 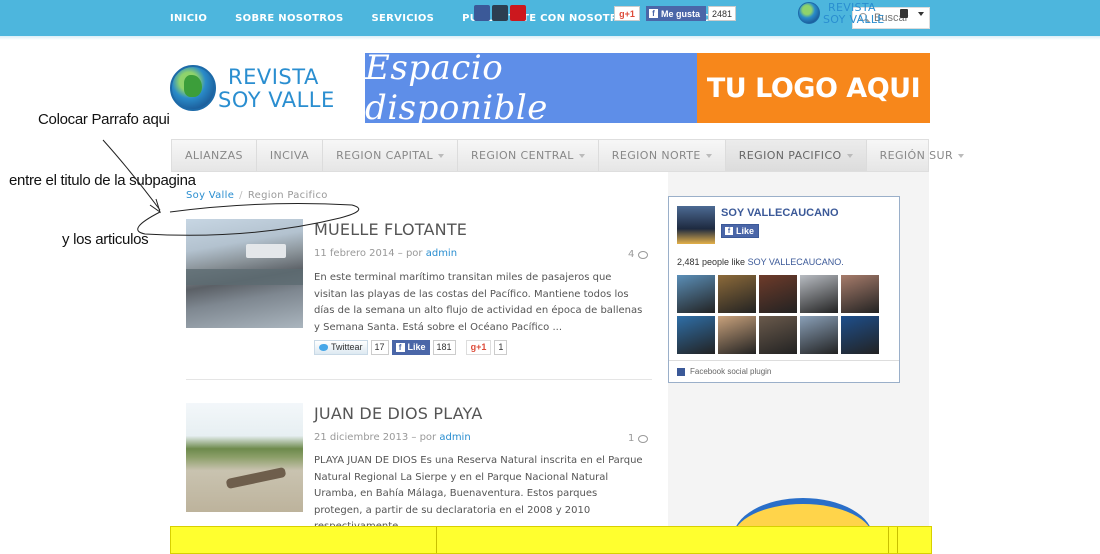 What do you see at coordinates (289, 18) in the screenshot?
I see `nav-sobre-nosotros: SOBRE NOSOTROS` at bounding box center [289, 18].